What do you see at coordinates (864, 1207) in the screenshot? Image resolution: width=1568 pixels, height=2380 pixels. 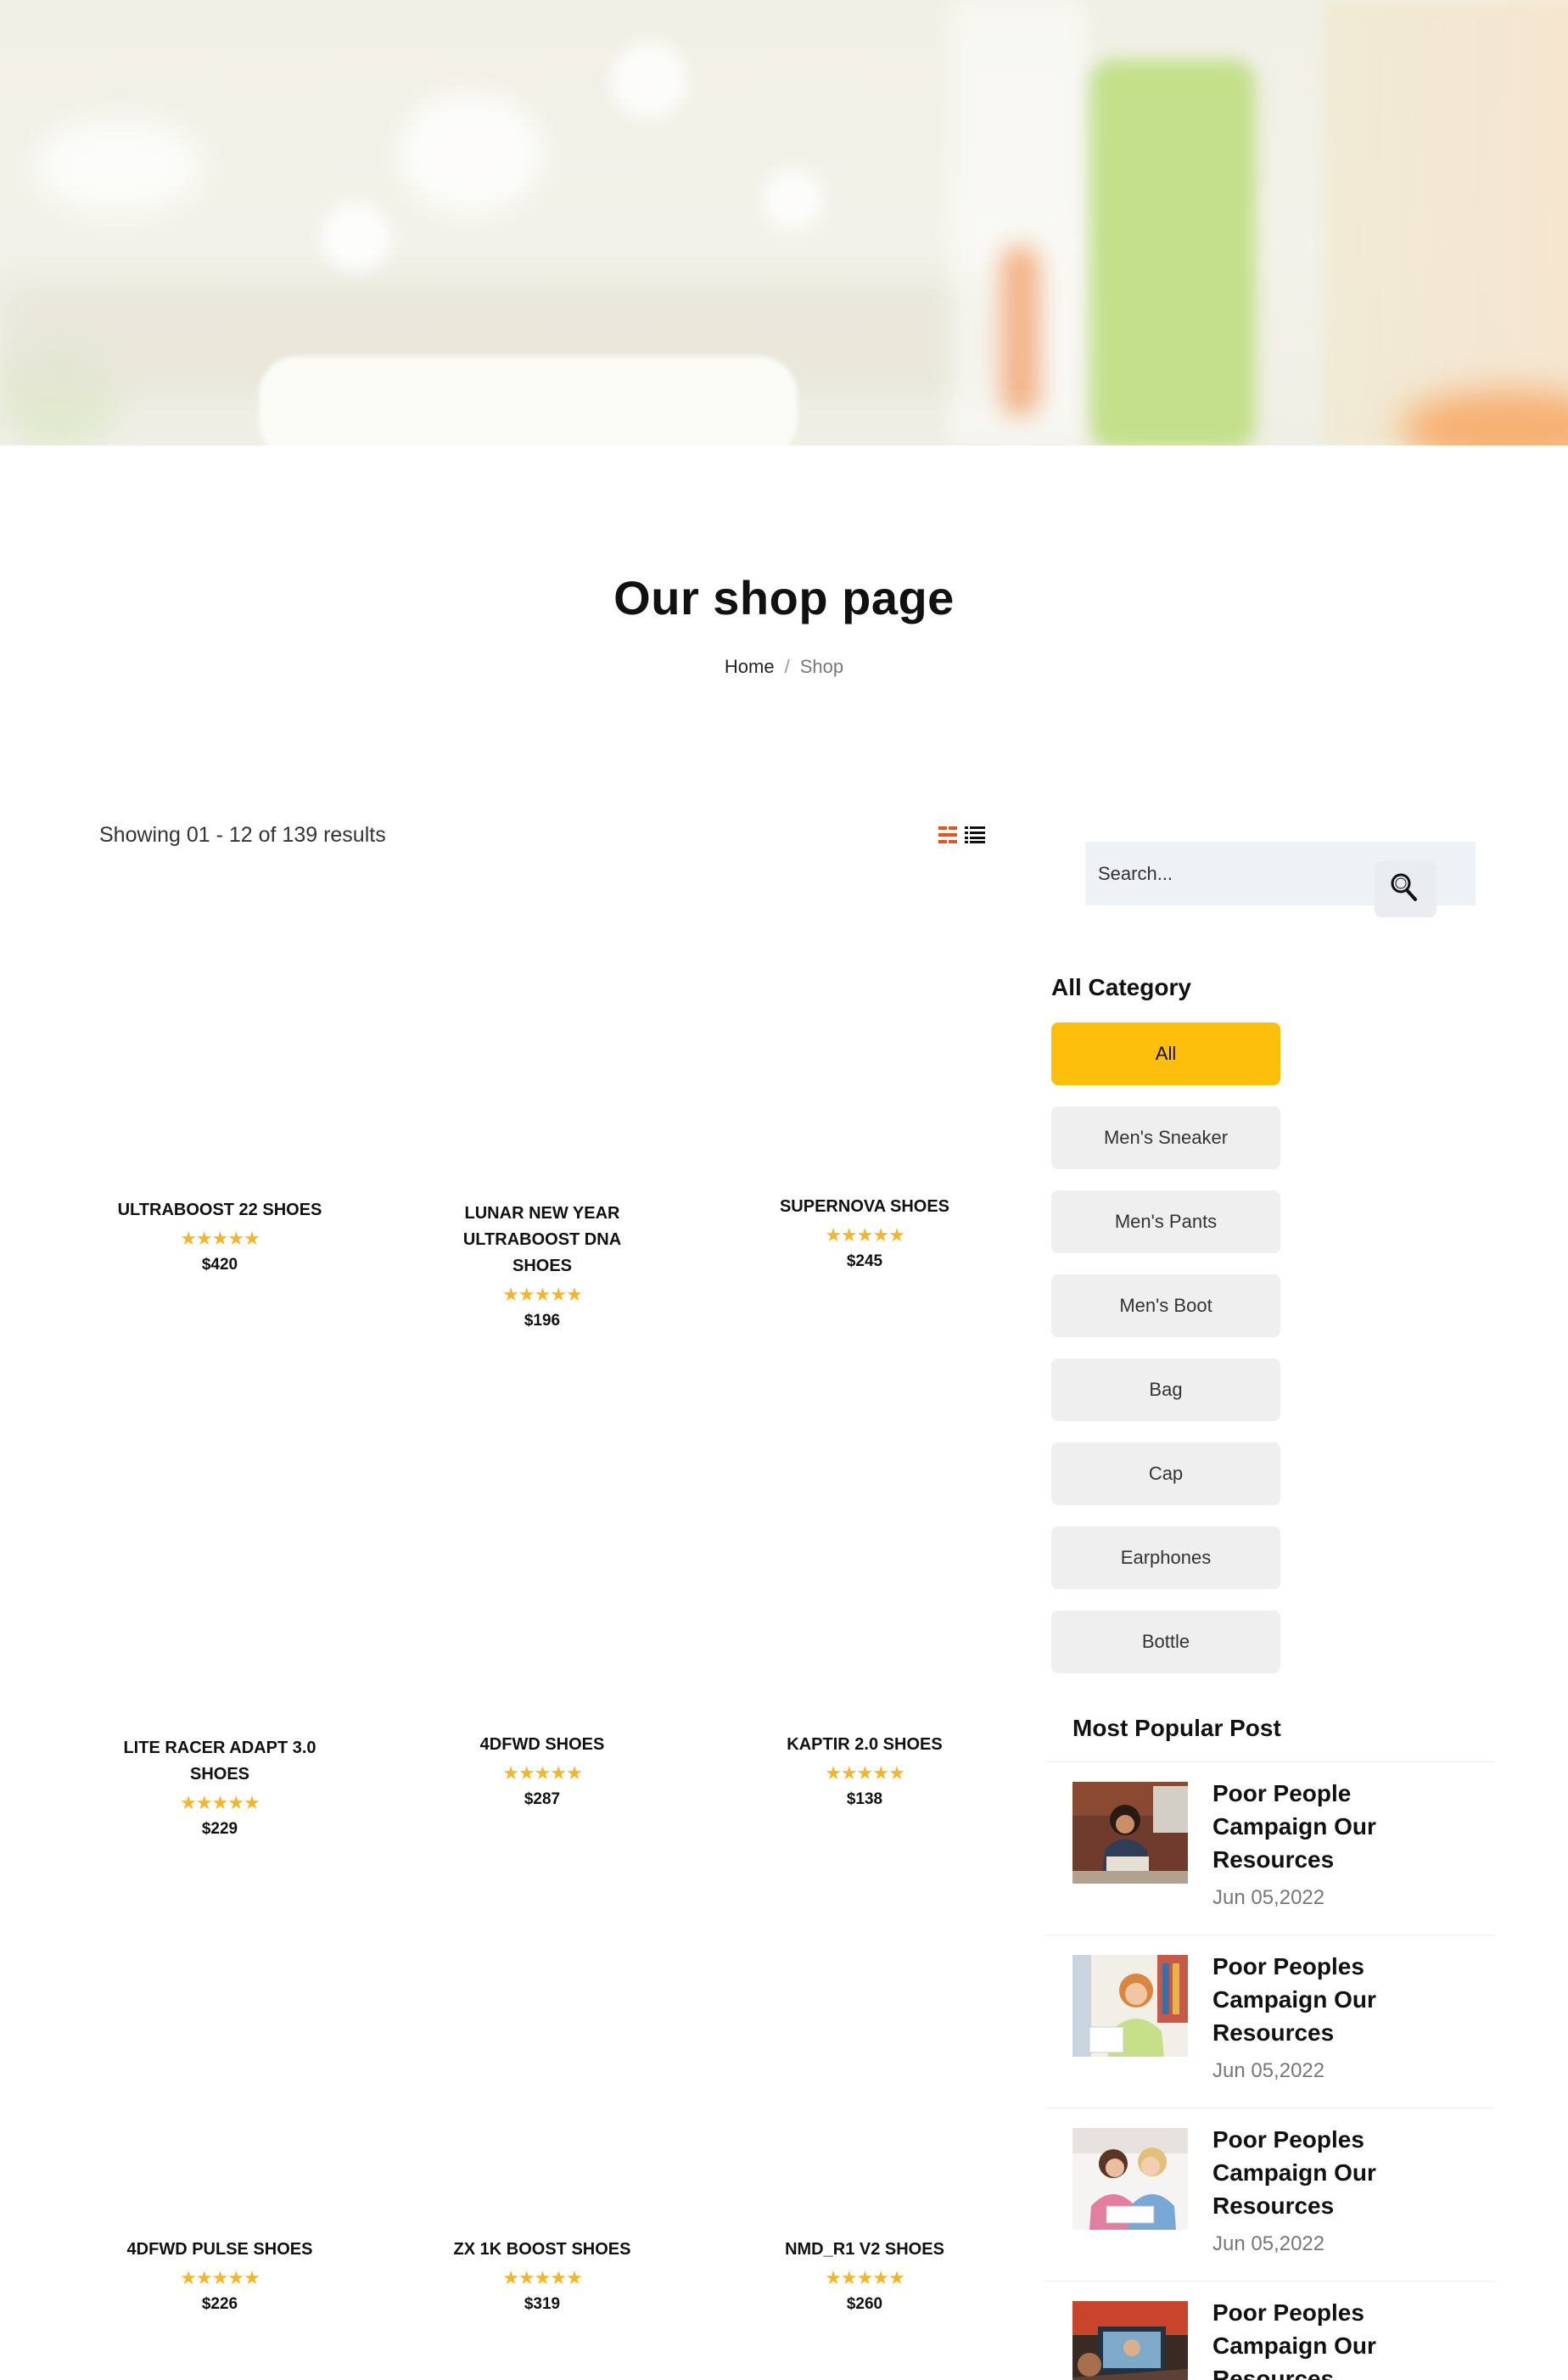 I see `product-name: SUPERNOVA SHOES` at bounding box center [864, 1207].